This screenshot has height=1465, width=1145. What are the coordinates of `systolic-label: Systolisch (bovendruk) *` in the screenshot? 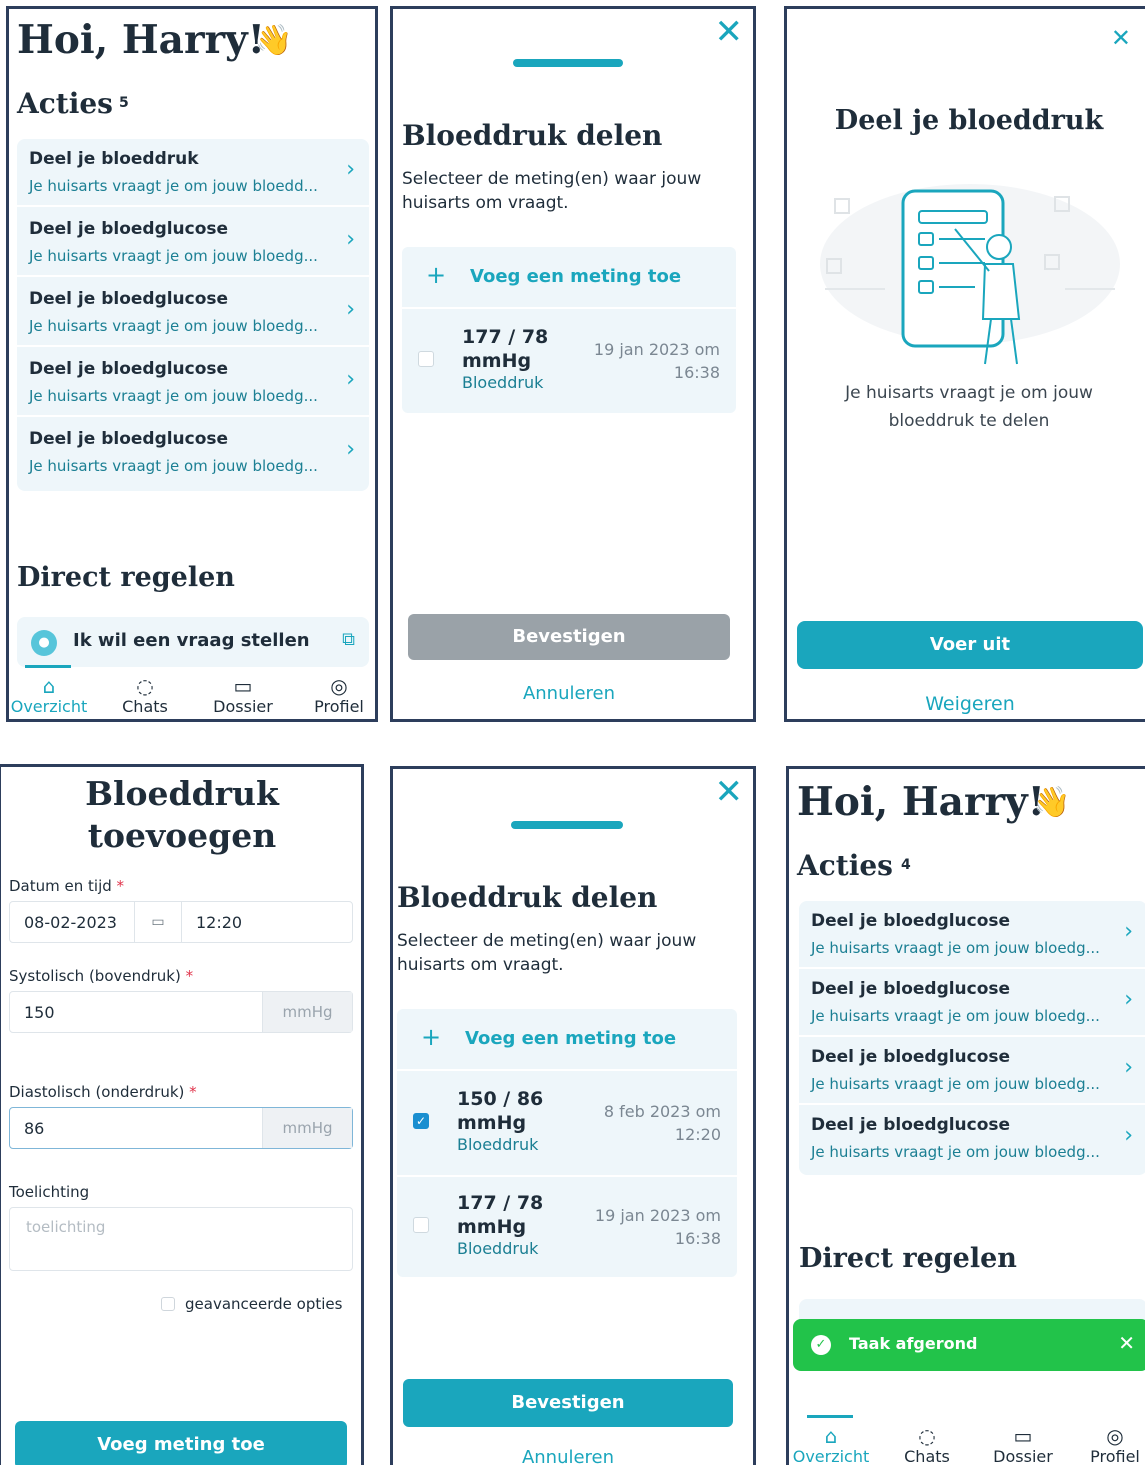 It's located at (101, 976).